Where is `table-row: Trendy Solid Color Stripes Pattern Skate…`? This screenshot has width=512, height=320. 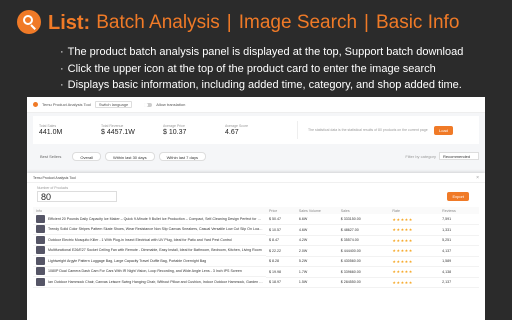
table-row: Trendy Solid Color Stripes Pattern Skate… is located at coordinates (256, 230).